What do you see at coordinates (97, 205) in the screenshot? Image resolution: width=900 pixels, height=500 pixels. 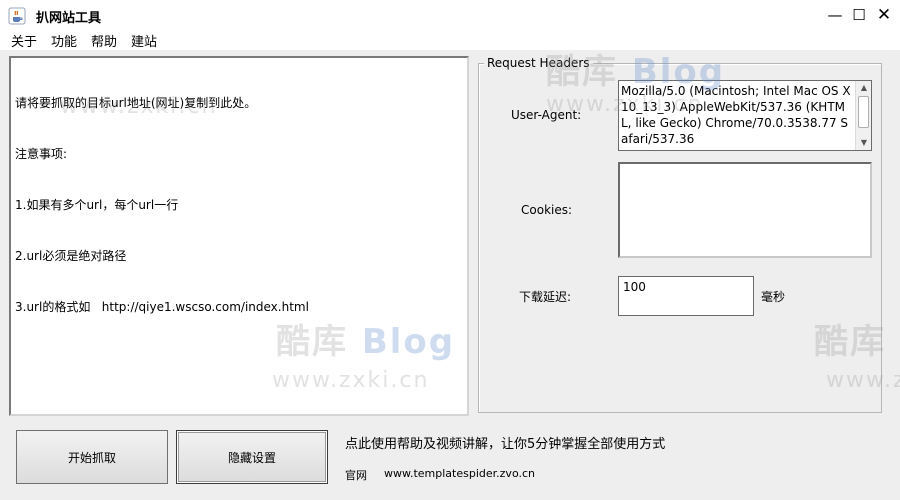 I see `url-input-line: 1.如果有多个url，每个url一行` at bounding box center [97, 205].